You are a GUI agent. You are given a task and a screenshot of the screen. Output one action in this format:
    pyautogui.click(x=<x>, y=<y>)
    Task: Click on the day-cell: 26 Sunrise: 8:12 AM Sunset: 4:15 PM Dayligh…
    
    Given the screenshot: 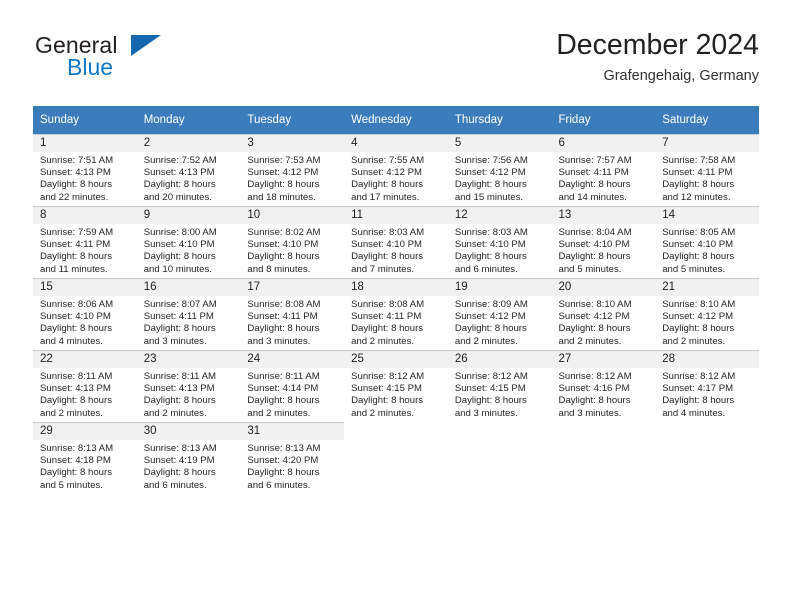 What is the action you would take?
    pyautogui.click(x=499, y=386)
    